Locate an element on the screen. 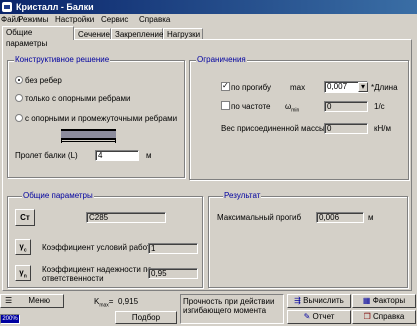  gamma-n-icon: γn is located at coordinates (23, 273).